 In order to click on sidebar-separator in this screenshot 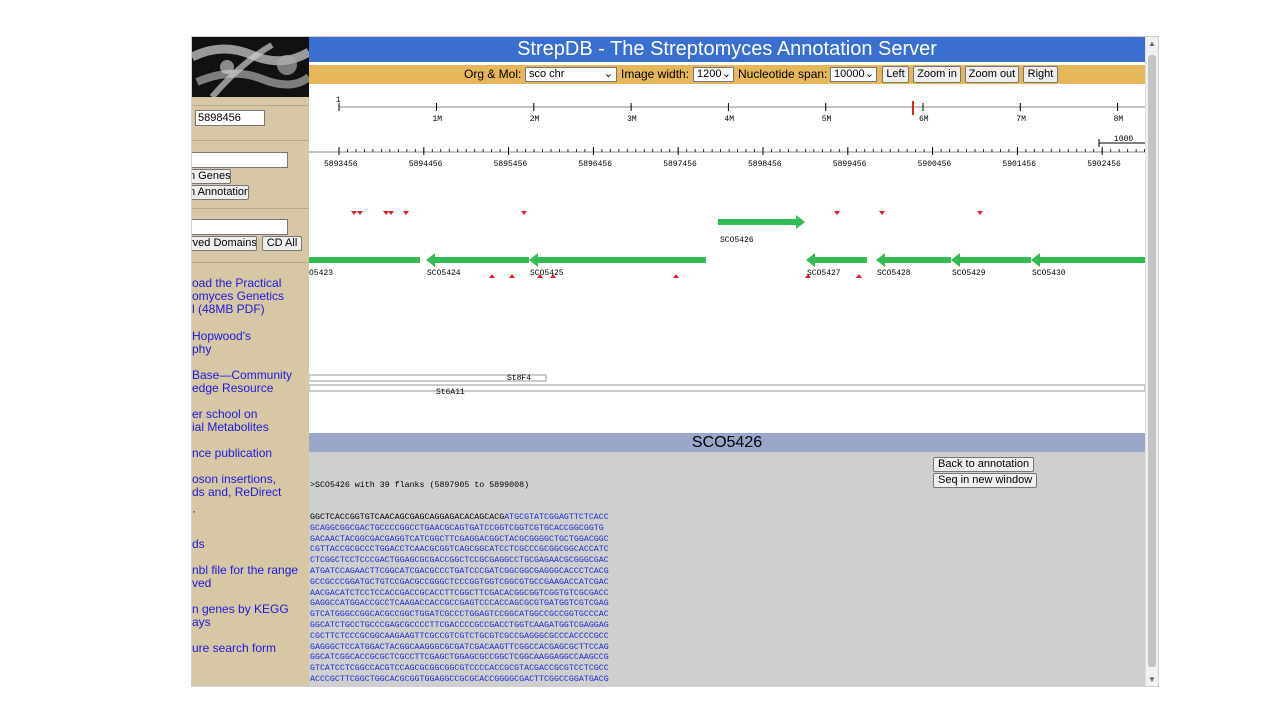, I will do `click(250, 105)`.